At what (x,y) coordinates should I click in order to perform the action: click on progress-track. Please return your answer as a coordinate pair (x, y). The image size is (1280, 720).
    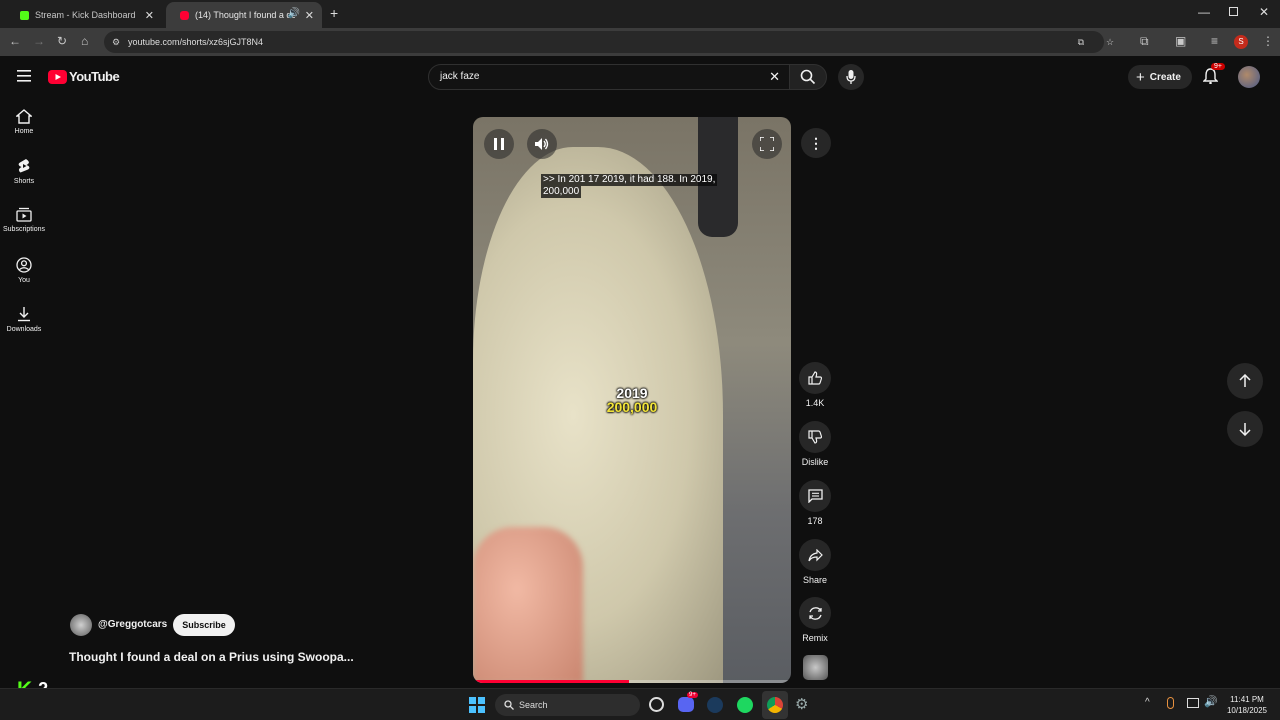
    Looking at the image, I should click on (632, 681).